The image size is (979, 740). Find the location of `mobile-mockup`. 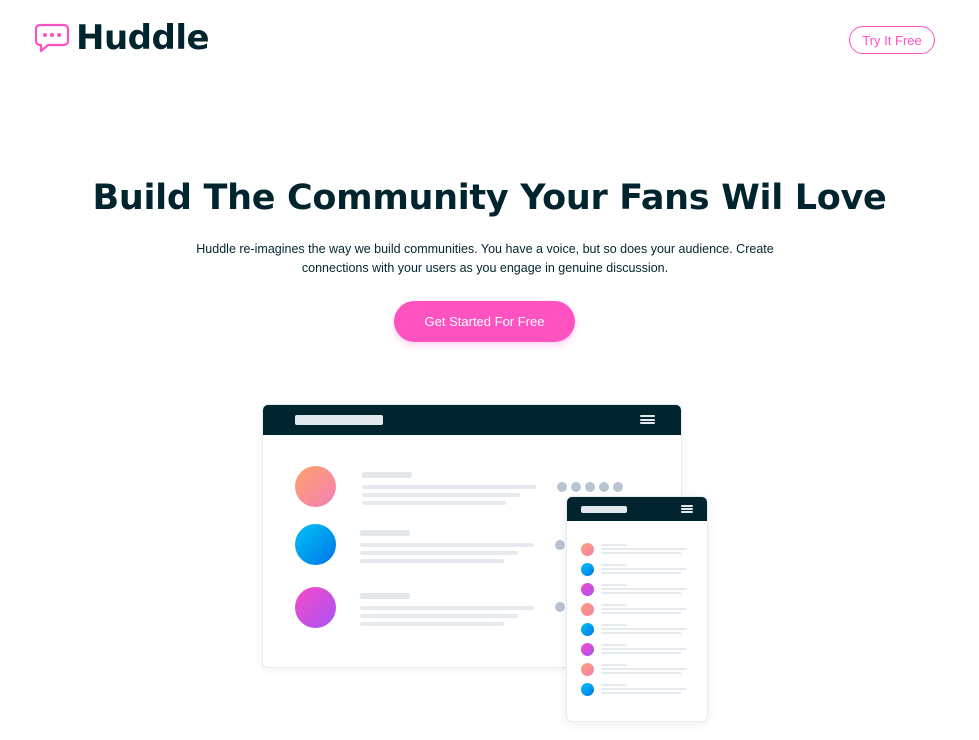

mobile-mockup is located at coordinates (637, 609).